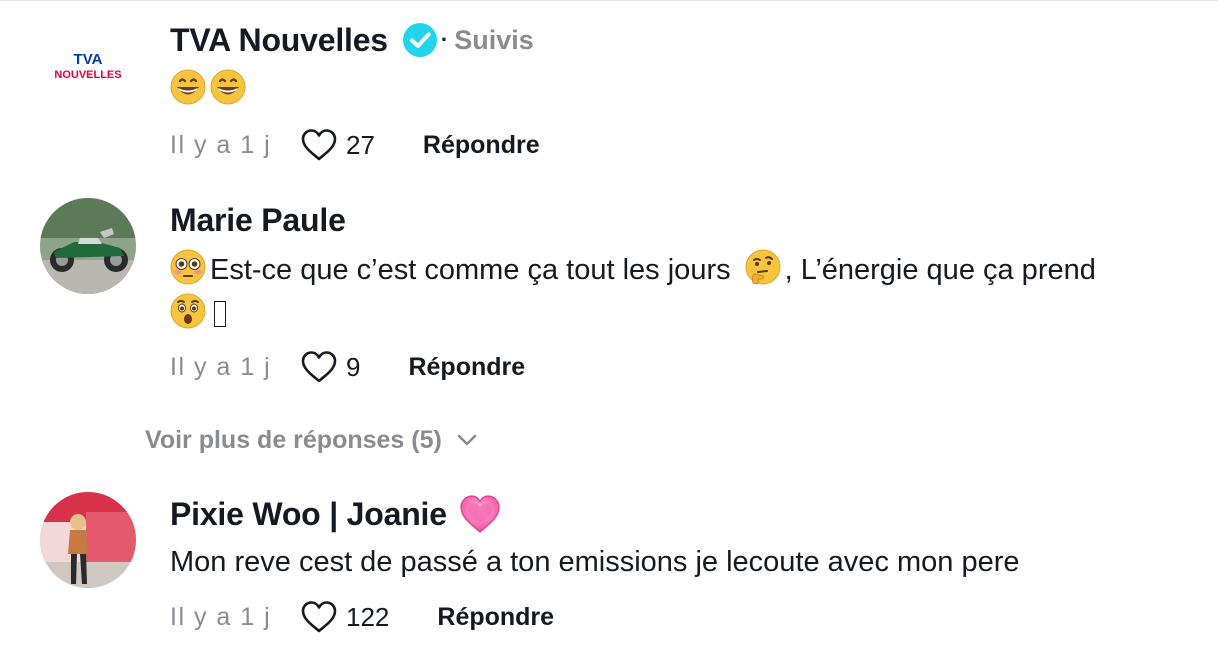 The height and width of the screenshot is (656, 1218). Describe the element at coordinates (293, 440) in the screenshot. I see `view-more-replies-label: Voir plus de réponses (5)` at that location.